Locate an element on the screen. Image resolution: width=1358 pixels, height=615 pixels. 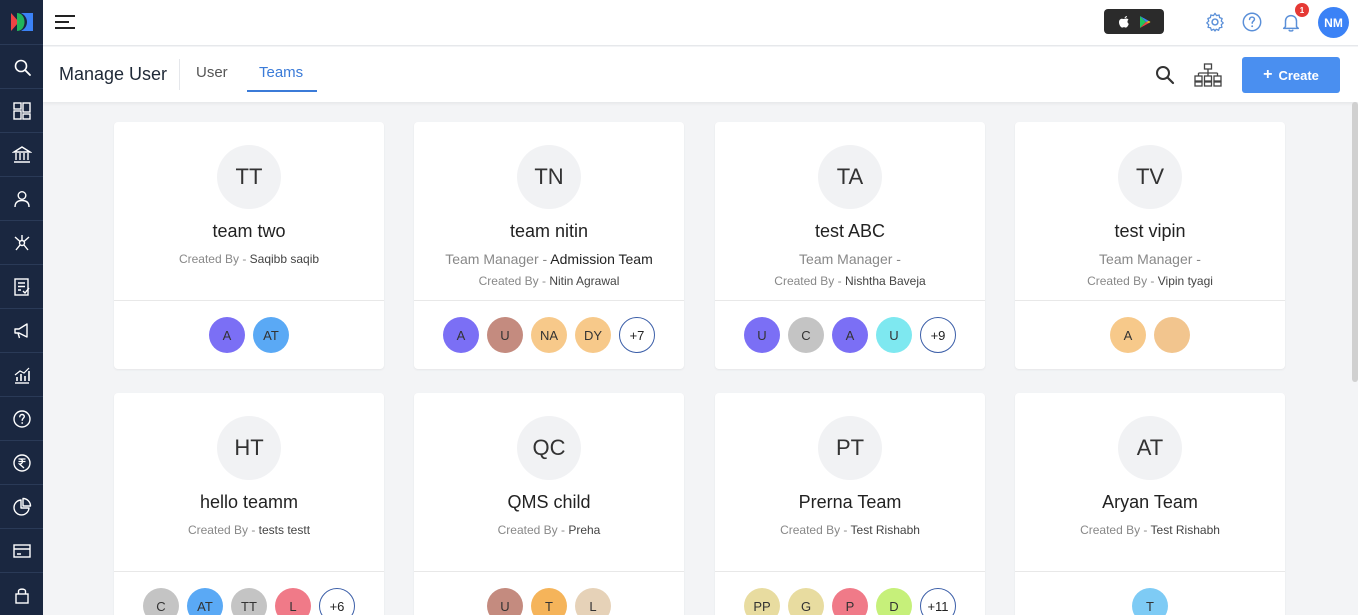
member-avatar: NA is located at coordinates (549, 335).